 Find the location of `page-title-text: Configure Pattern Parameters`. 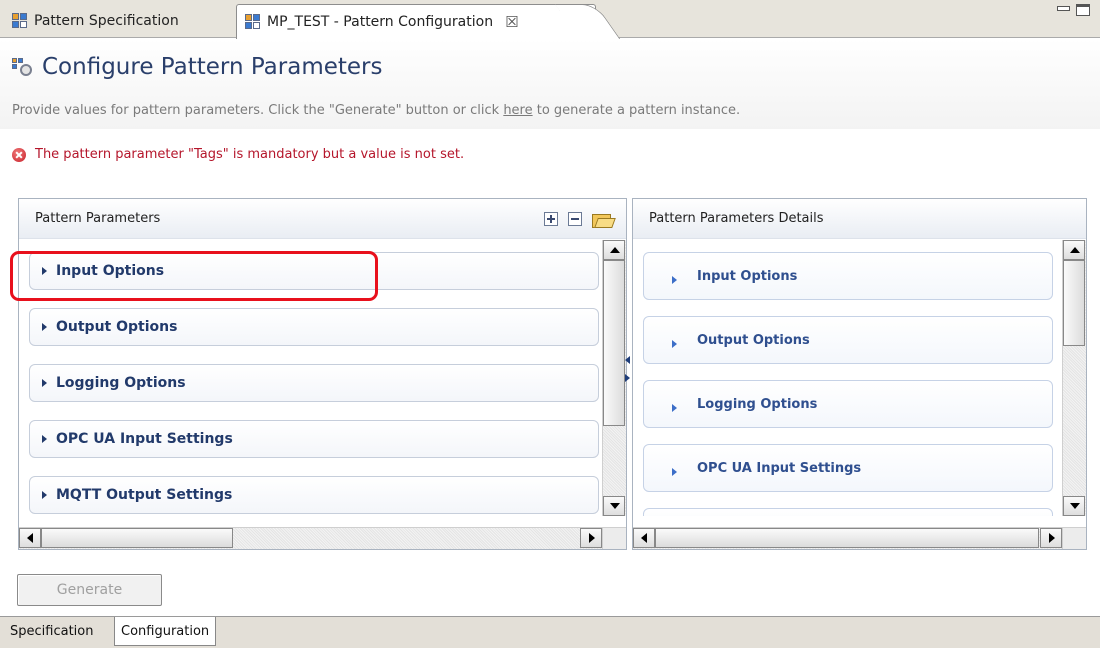

page-title-text: Configure Pattern Parameters is located at coordinates (212, 67).